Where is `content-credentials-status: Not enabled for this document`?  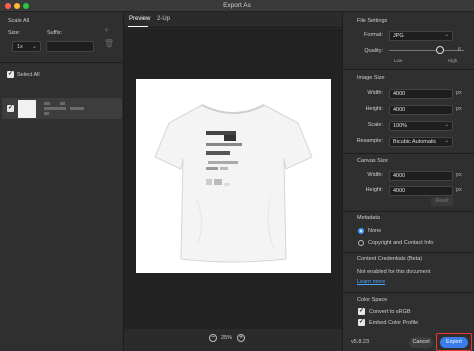 content-credentials-status: Not enabled for this document is located at coordinates (394, 272).